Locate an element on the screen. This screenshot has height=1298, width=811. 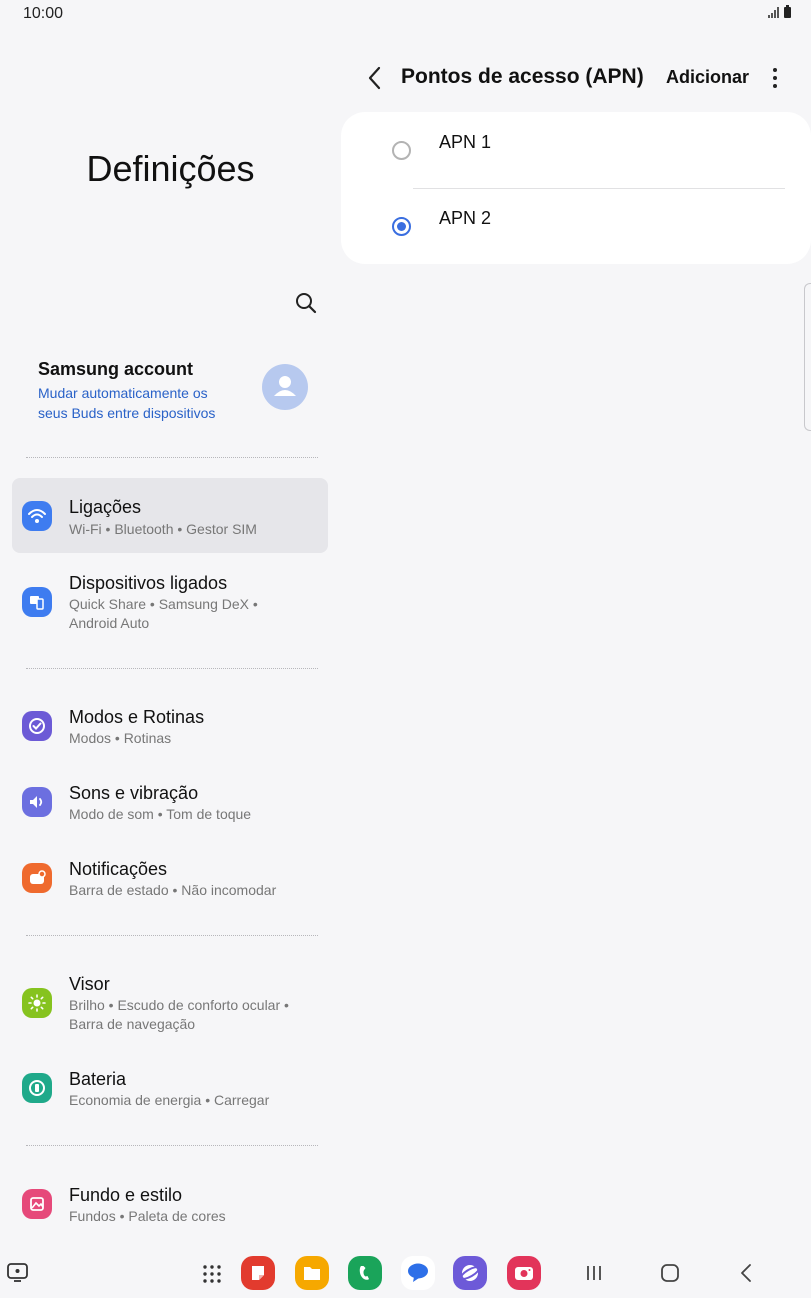
person-icon is located at coordinates (285, 386).